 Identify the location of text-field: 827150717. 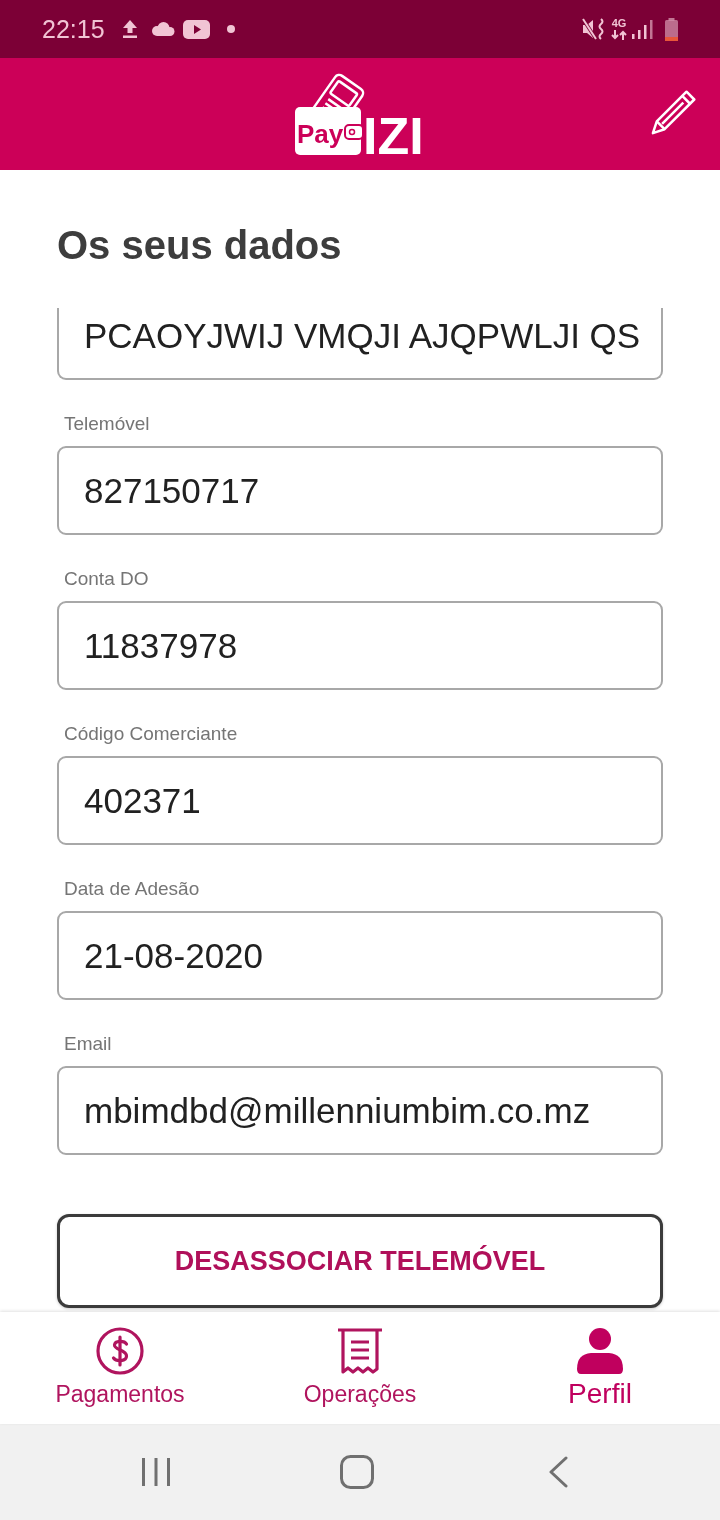
(360, 490).